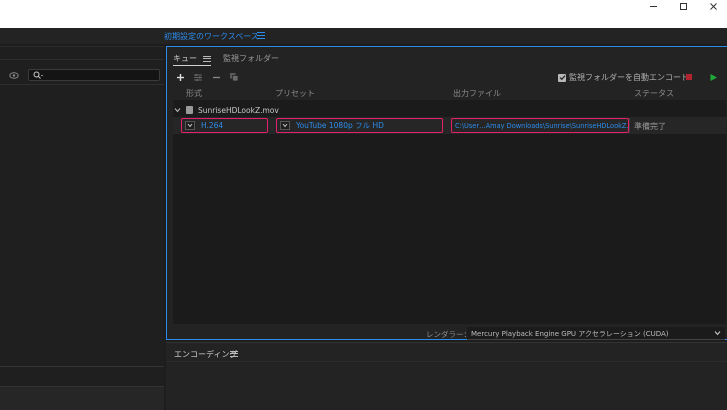 The image size is (727, 410). I want to click on preset-dropdown: YouTube 1080p フル HD, so click(359, 125).